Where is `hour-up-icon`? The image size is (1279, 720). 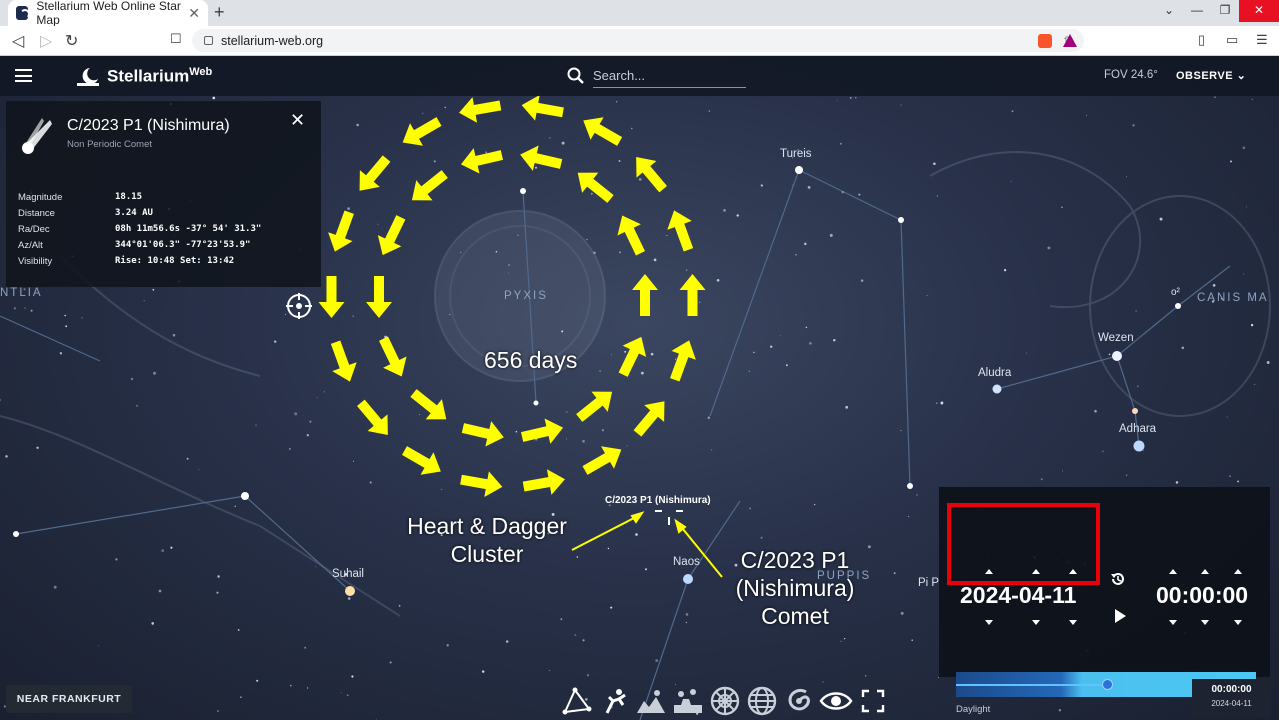 hour-up-icon is located at coordinates (1173, 571).